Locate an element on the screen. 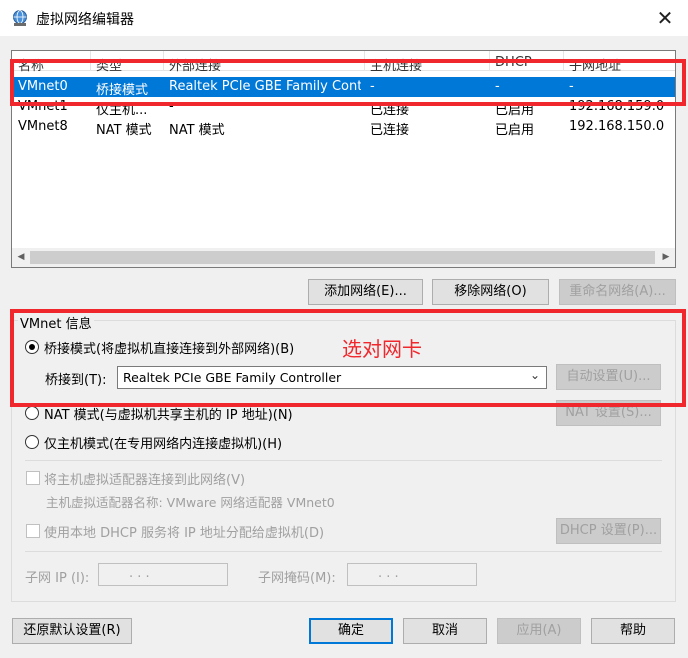 Image resolution: width=688 pixels, height=658 pixels. scroll-right-icon: ▶ is located at coordinates (666, 257).